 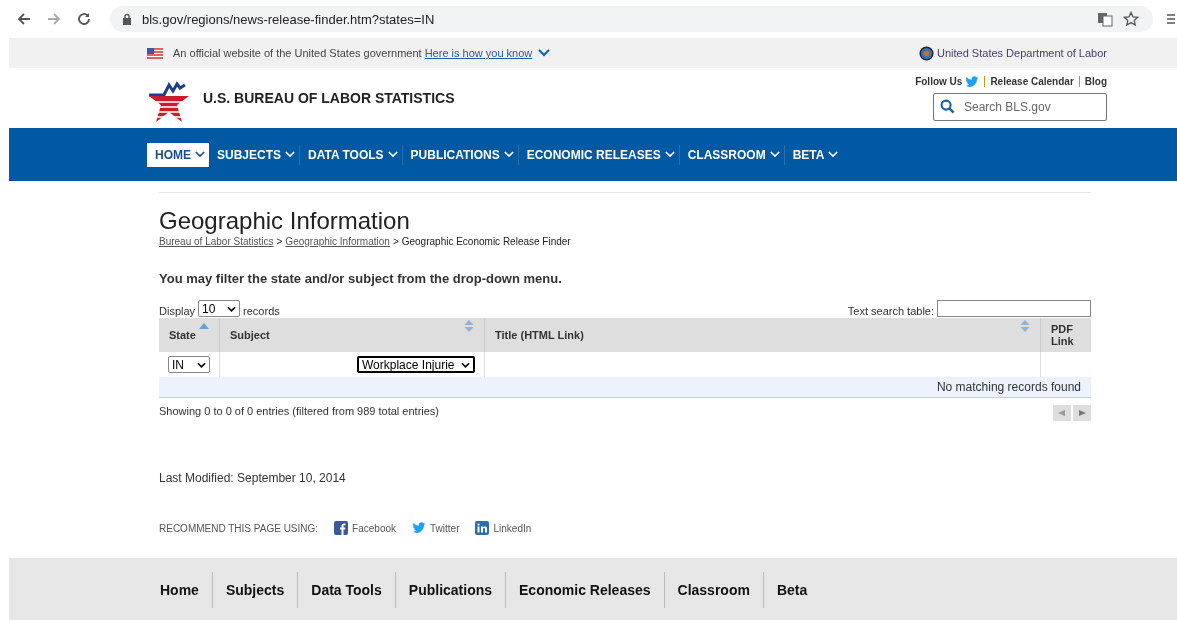 What do you see at coordinates (297, 53) in the screenshot?
I see `official-website-text: An official website of the United States government` at bounding box center [297, 53].